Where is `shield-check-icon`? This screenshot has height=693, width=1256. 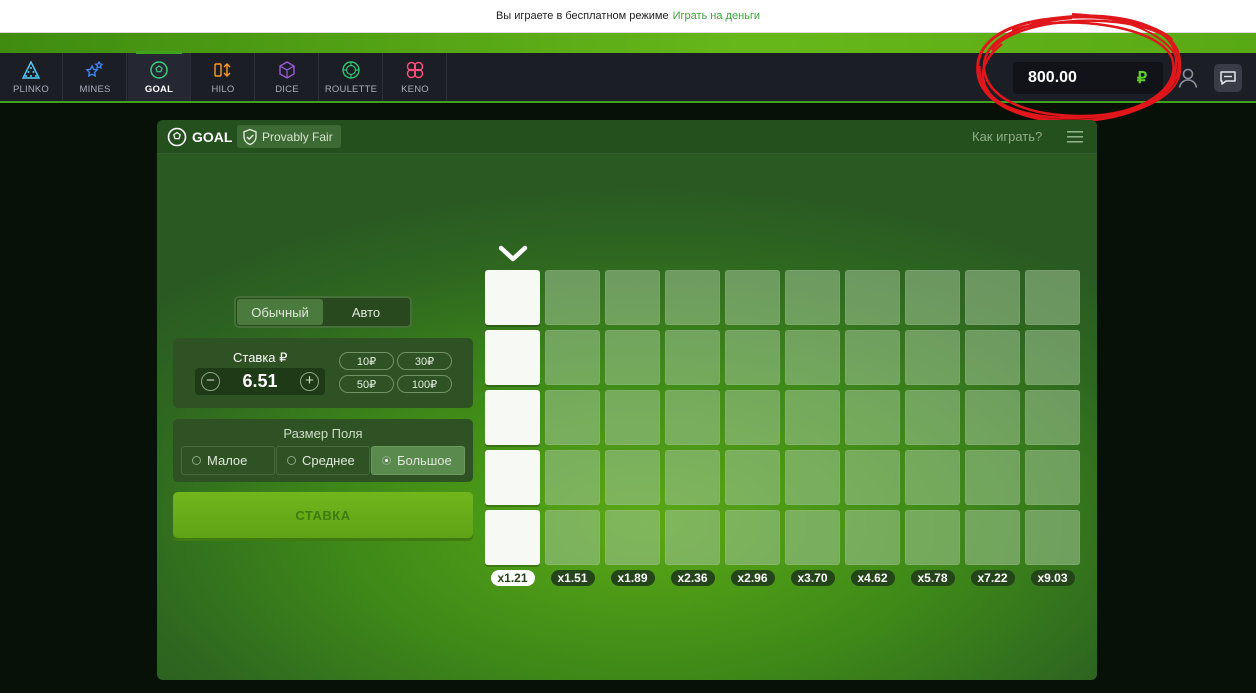 shield-check-icon is located at coordinates (250, 136).